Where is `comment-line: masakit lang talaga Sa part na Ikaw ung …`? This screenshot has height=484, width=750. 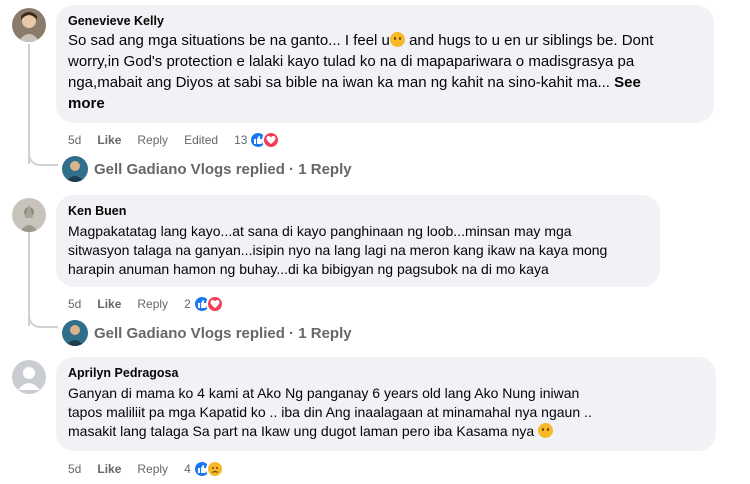
comment-line: masakit lang talaga Sa part na Ikaw ung … is located at coordinates (301, 431).